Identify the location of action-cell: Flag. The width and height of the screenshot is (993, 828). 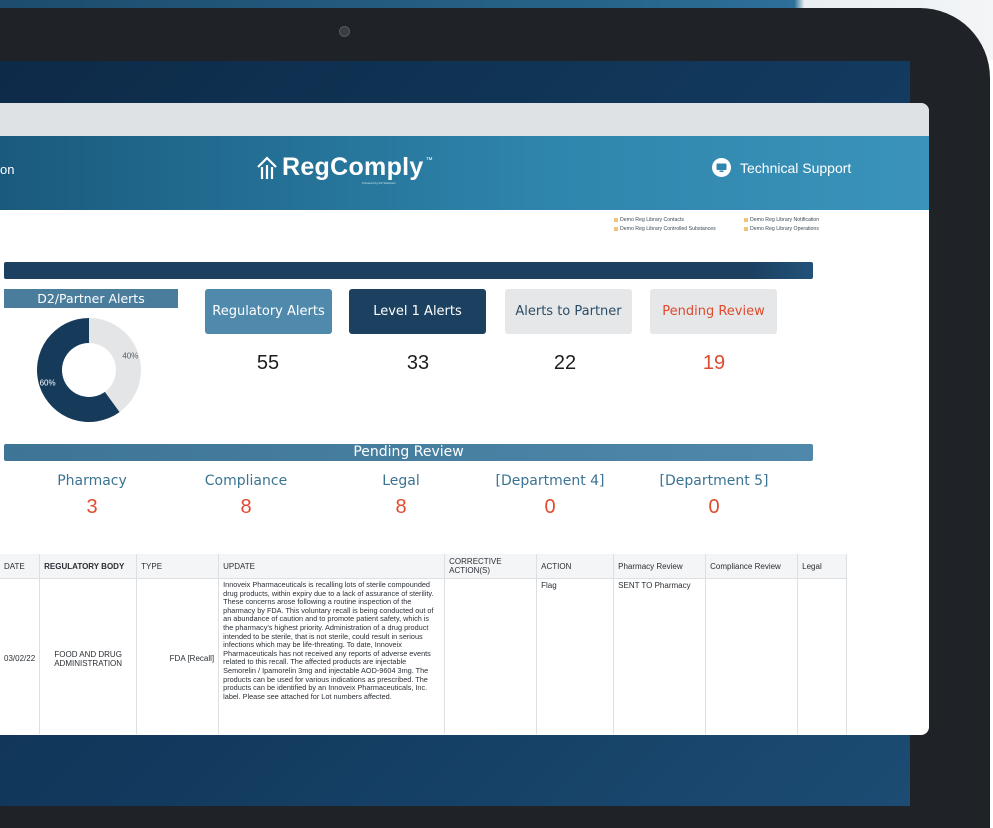
(575, 656).